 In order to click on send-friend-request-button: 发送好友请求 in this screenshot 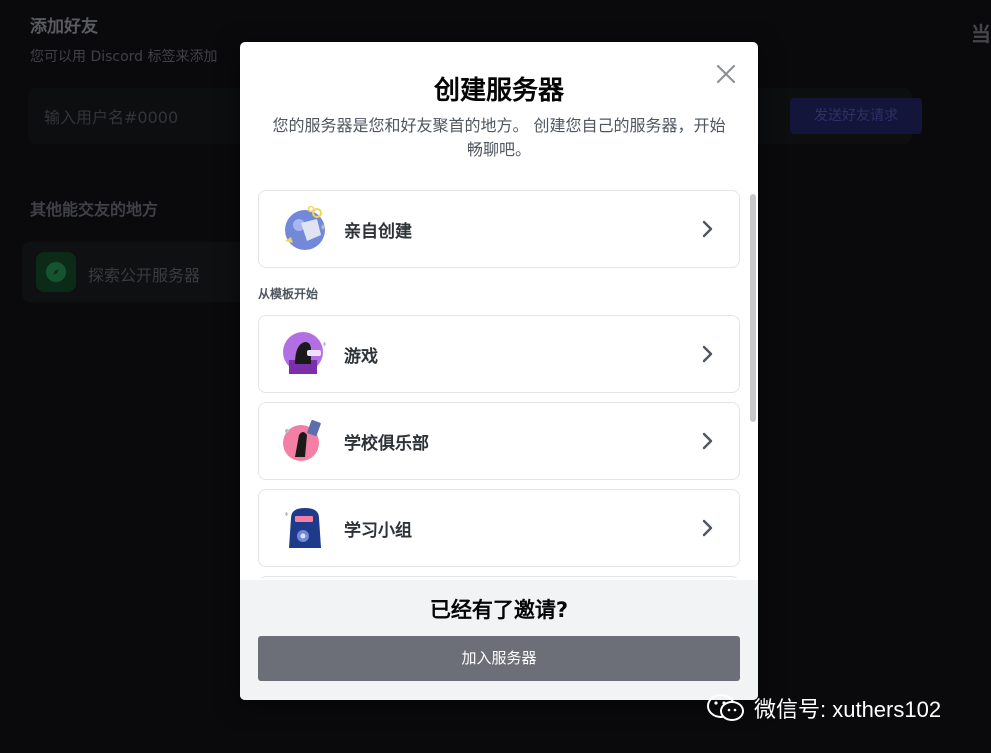, I will do `click(856, 116)`.